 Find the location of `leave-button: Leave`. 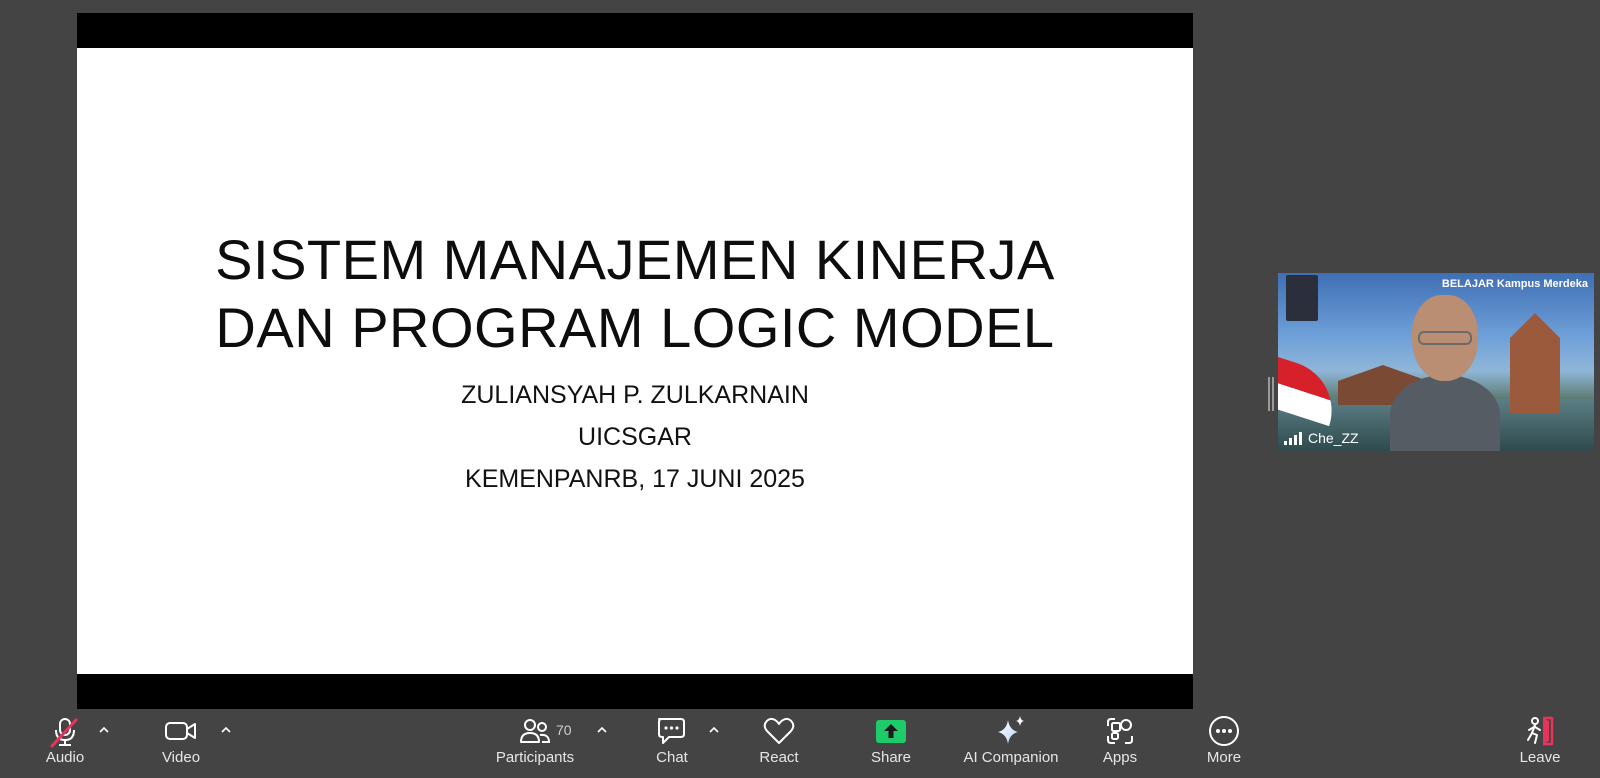

leave-button: Leave is located at coordinates (1540, 745).